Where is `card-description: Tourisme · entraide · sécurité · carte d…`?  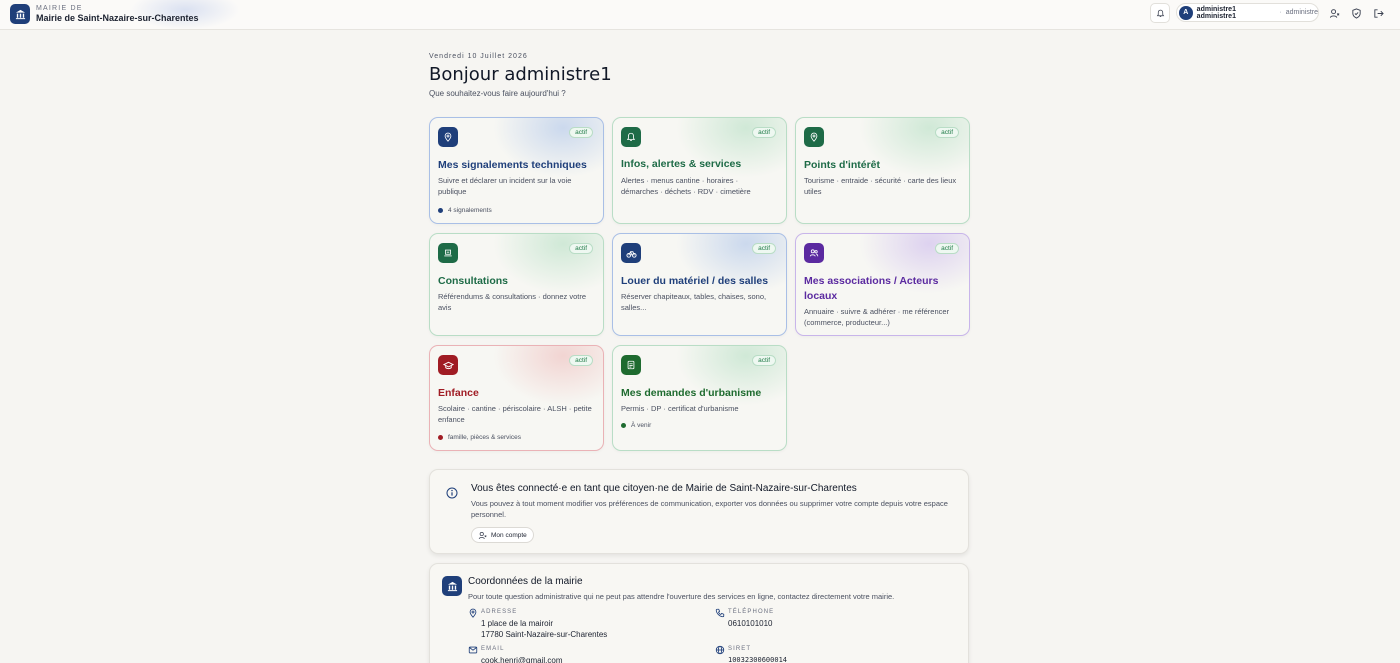 card-description: Tourisme · entraide · sécurité · carte d… is located at coordinates (880, 186).